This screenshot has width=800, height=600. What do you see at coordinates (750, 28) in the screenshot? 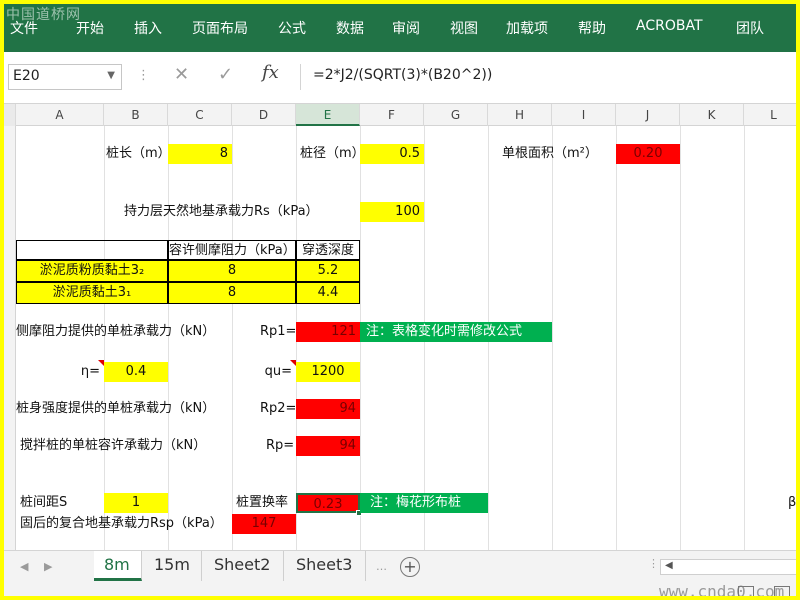
I see `menu-team: 团队` at bounding box center [750, 28].